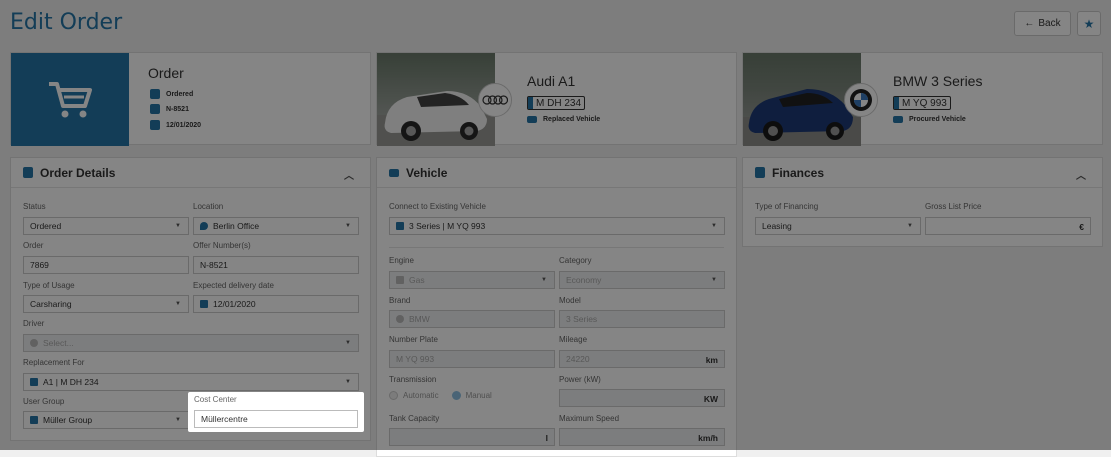 This screenshot has width=1111, height=457. I want to click on engine-select: Gas ▼, so click(472, 280).